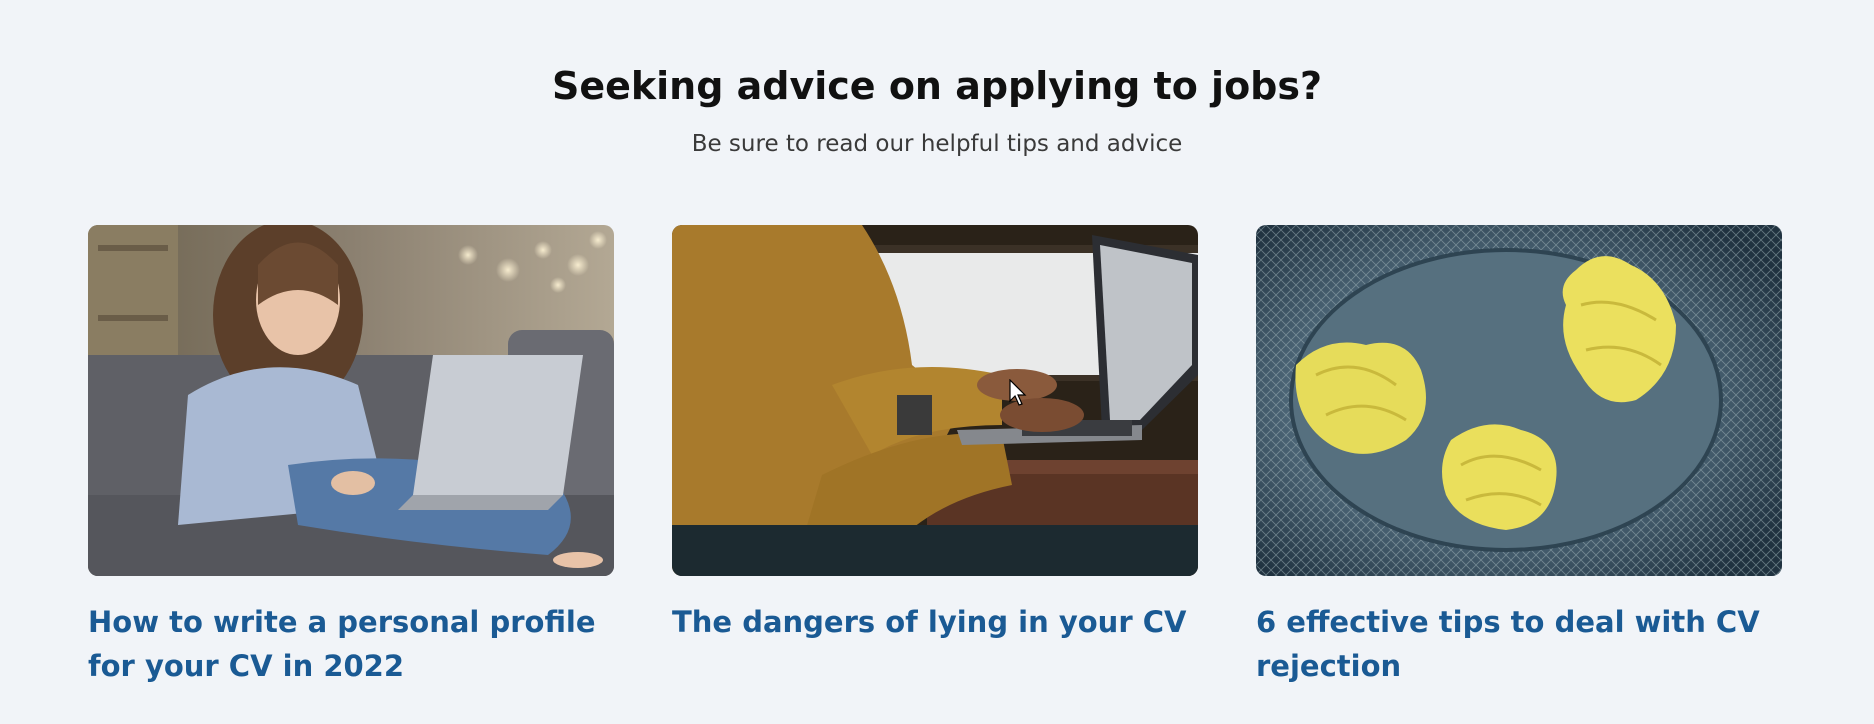 The height and width of the screenshot is (724, 1874). Describe the element at coordinates (937, 86) in the screenshot. I see `section-heading: Seeking advice on applying to jobs?` at that location.